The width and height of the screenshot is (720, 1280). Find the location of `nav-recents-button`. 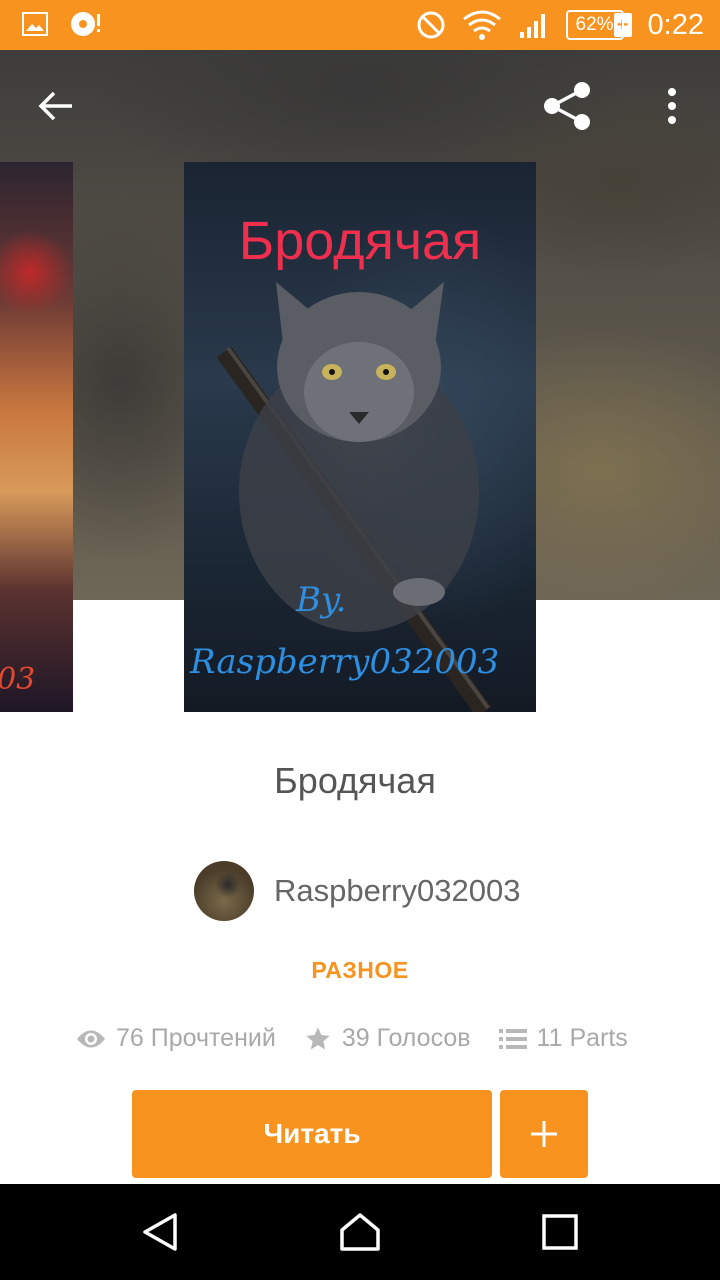

nav-recents-button is located at coordinates (560, 1232).